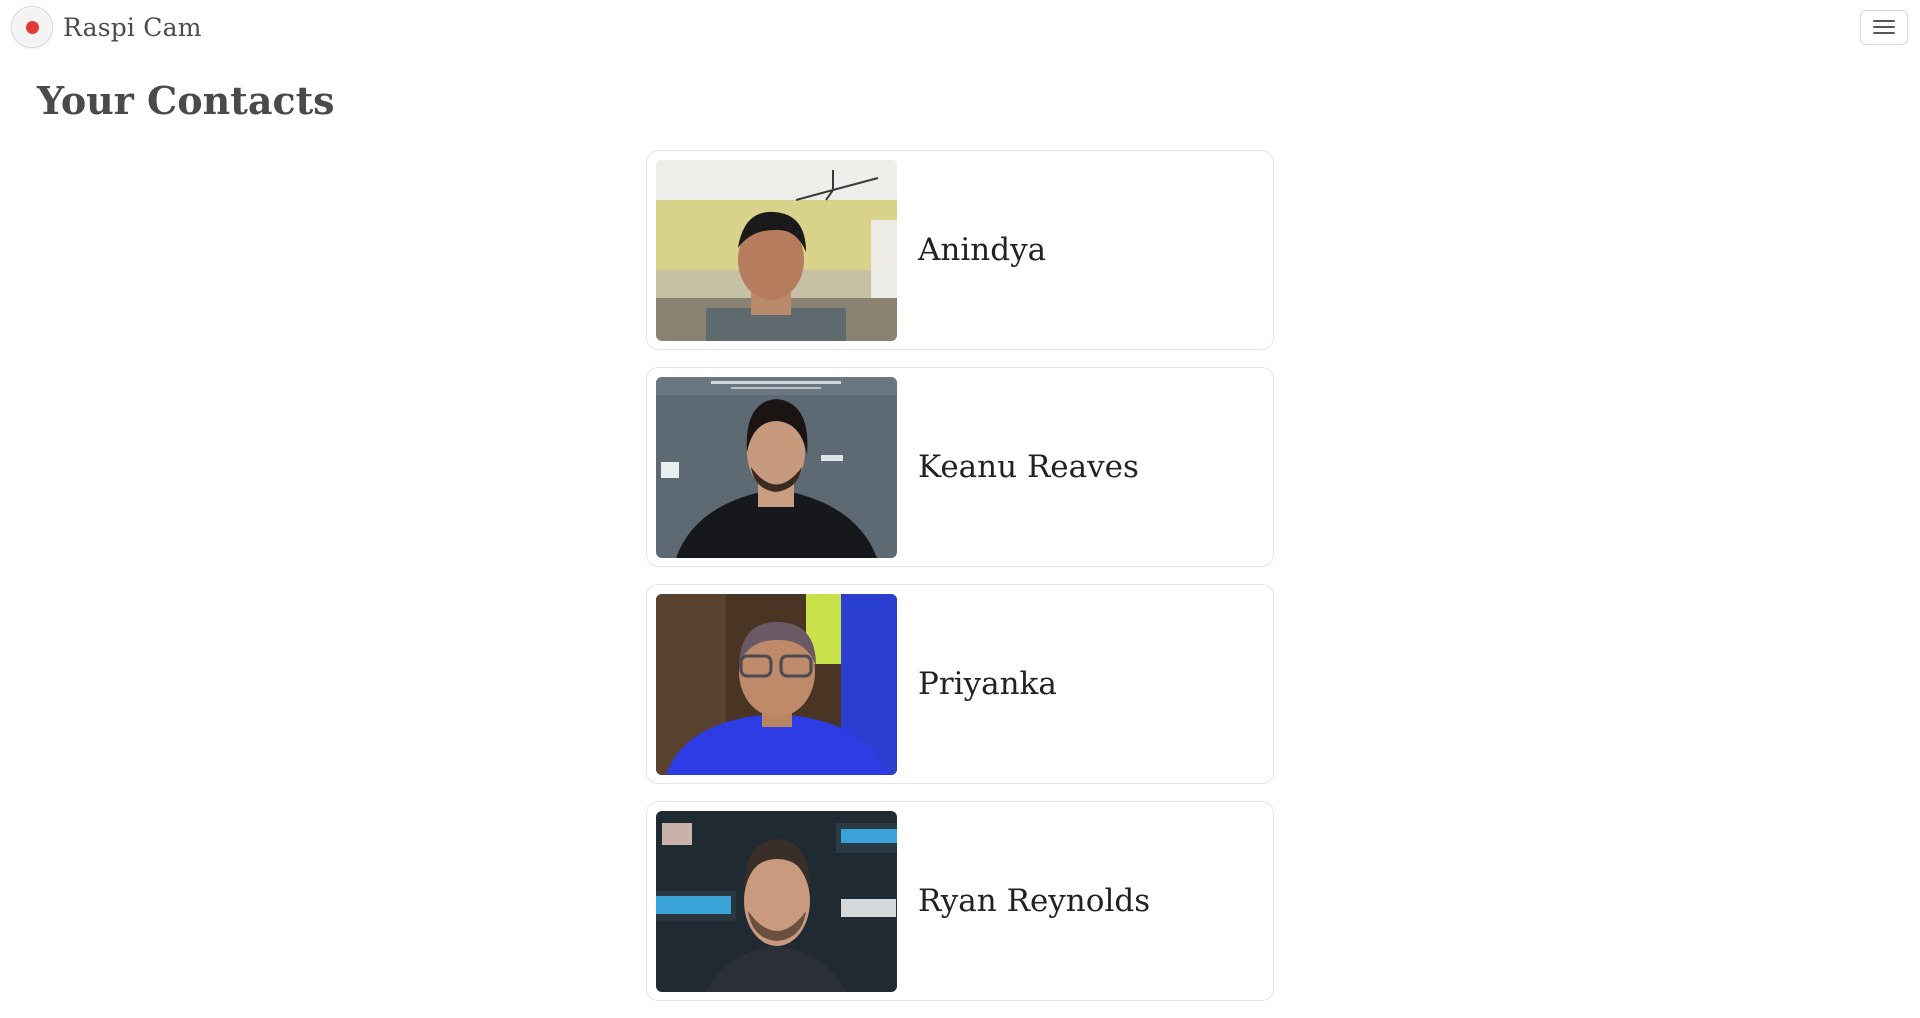 Image resolution: width=1920 pixels, height=1018 pixels. I want to click on menu-toggle-button, so click(1884, 27).